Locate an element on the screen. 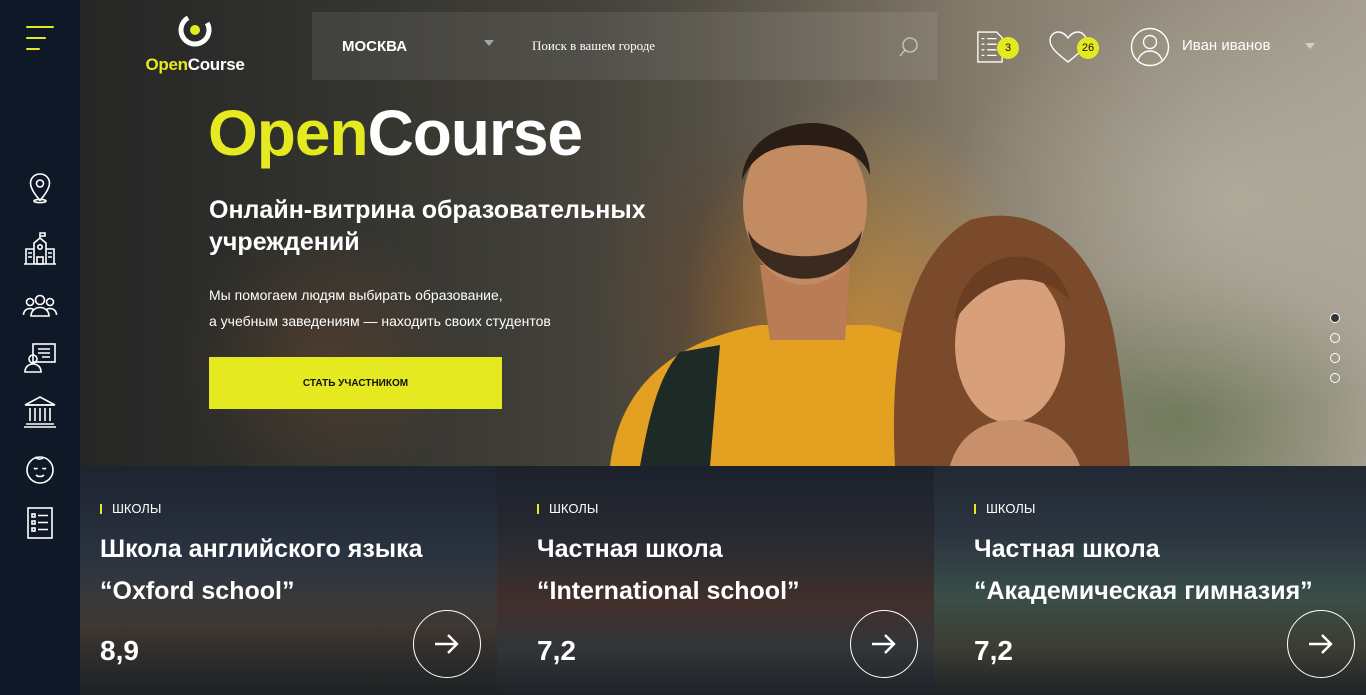 This screenshot has width=1366, height=695. logo-mark-icon is located at coordinates (195, 30).